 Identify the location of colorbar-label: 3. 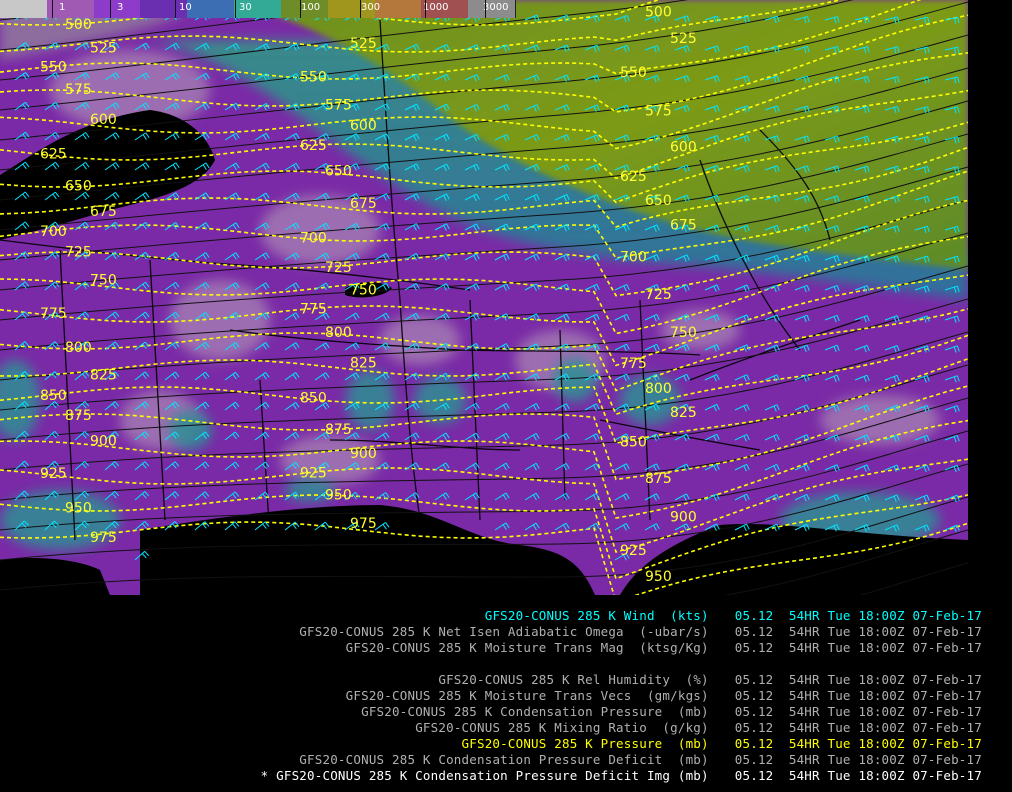
(120, 7).